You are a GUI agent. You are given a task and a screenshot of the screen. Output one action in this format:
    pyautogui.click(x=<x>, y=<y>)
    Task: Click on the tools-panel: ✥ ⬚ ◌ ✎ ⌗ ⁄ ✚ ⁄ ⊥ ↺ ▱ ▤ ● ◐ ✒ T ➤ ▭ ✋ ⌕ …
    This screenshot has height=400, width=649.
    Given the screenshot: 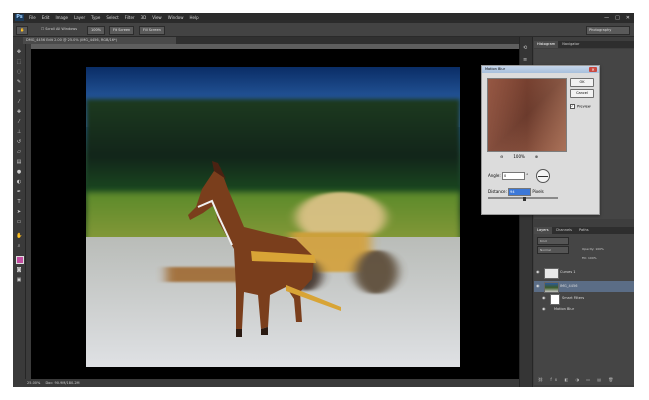 What is the action you would take?
    pyautogui.click(x=19, y=214)
    